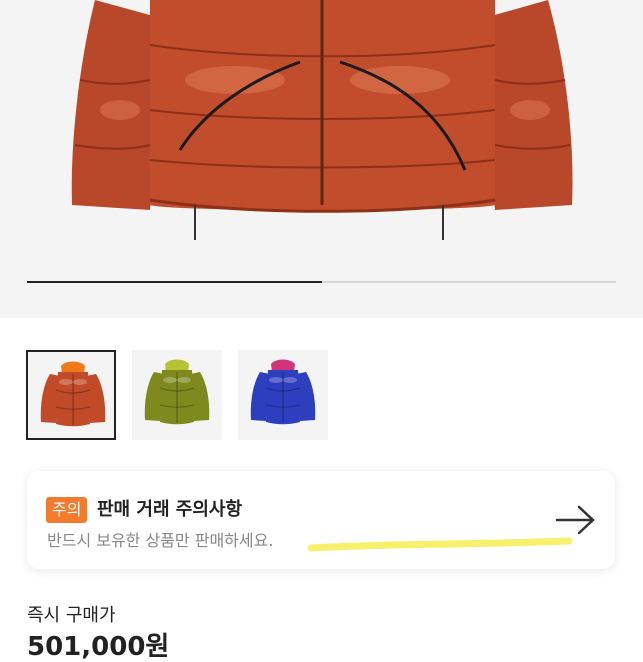 Image resolution: width=643 pixels, height=662 pixels. What do you see at coordinates (321, 520) in the screenshot?
I see `sale-notice-card: 주의 판매 거래 주의사항 반드시 보유한 상품만 판매하세요.` at bounding box center [321, 520].